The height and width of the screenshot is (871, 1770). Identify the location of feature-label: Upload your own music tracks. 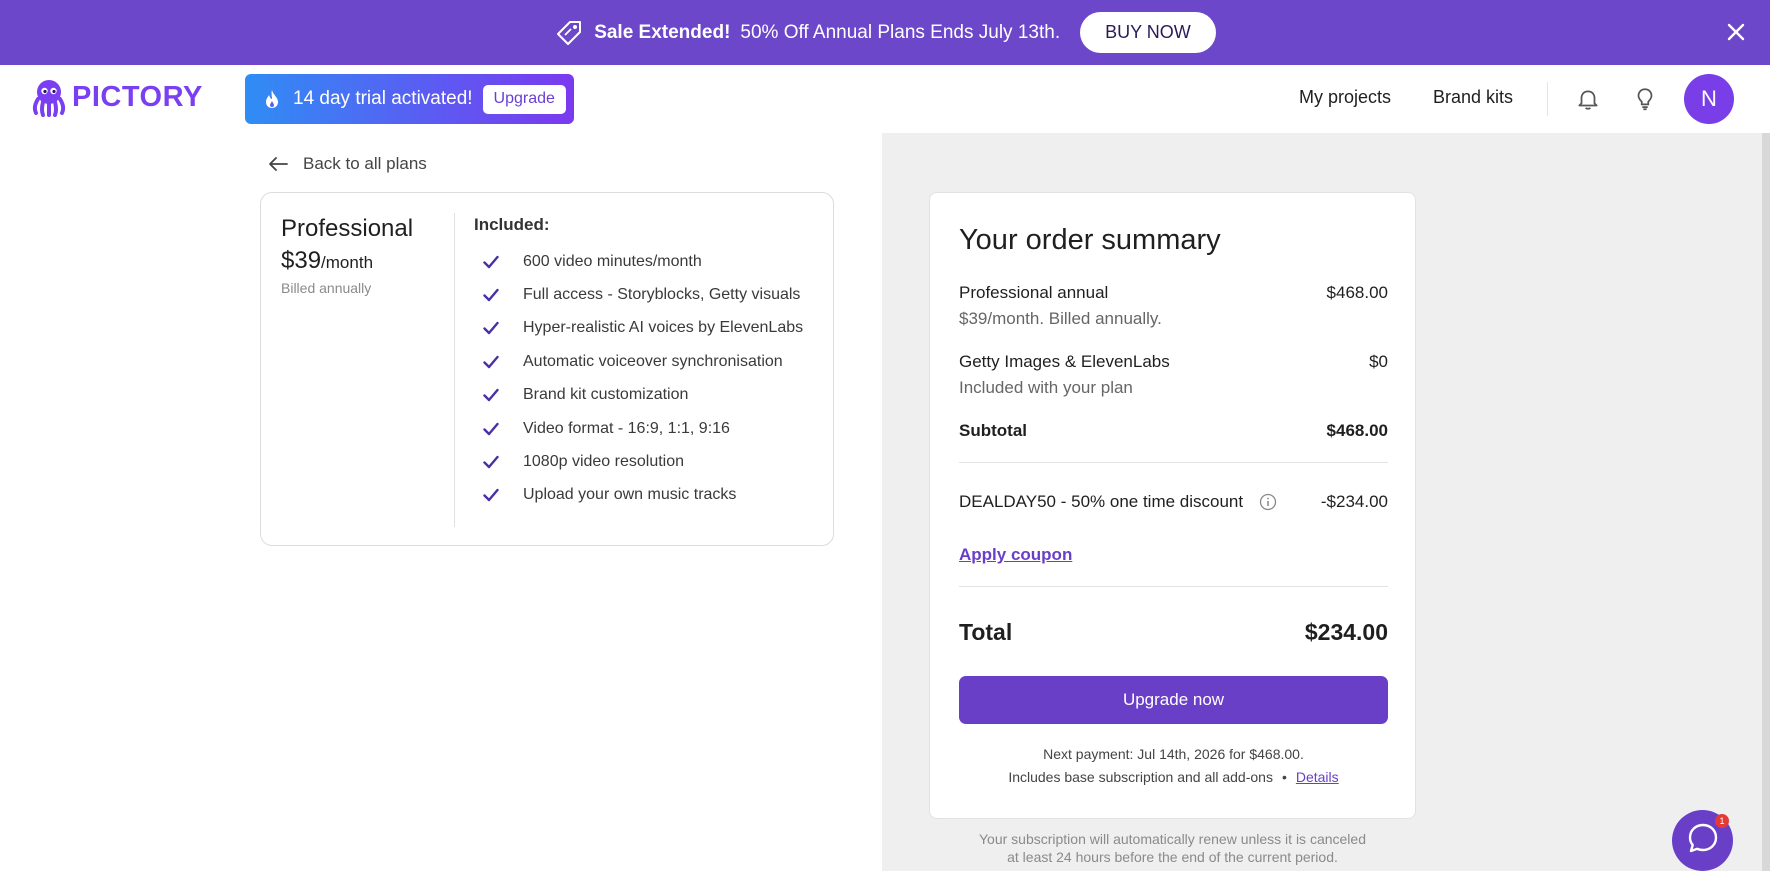
(630, 495).